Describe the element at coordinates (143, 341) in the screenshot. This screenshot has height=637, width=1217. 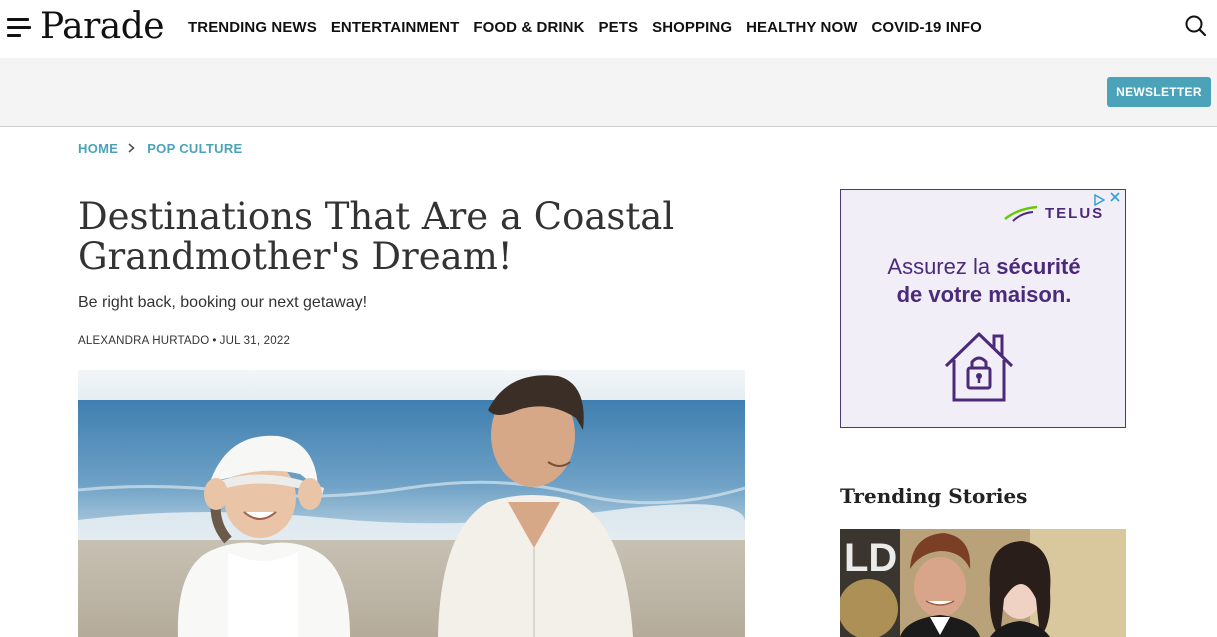
I see `author-link: ALEXANDRA HURTADO` at that location.